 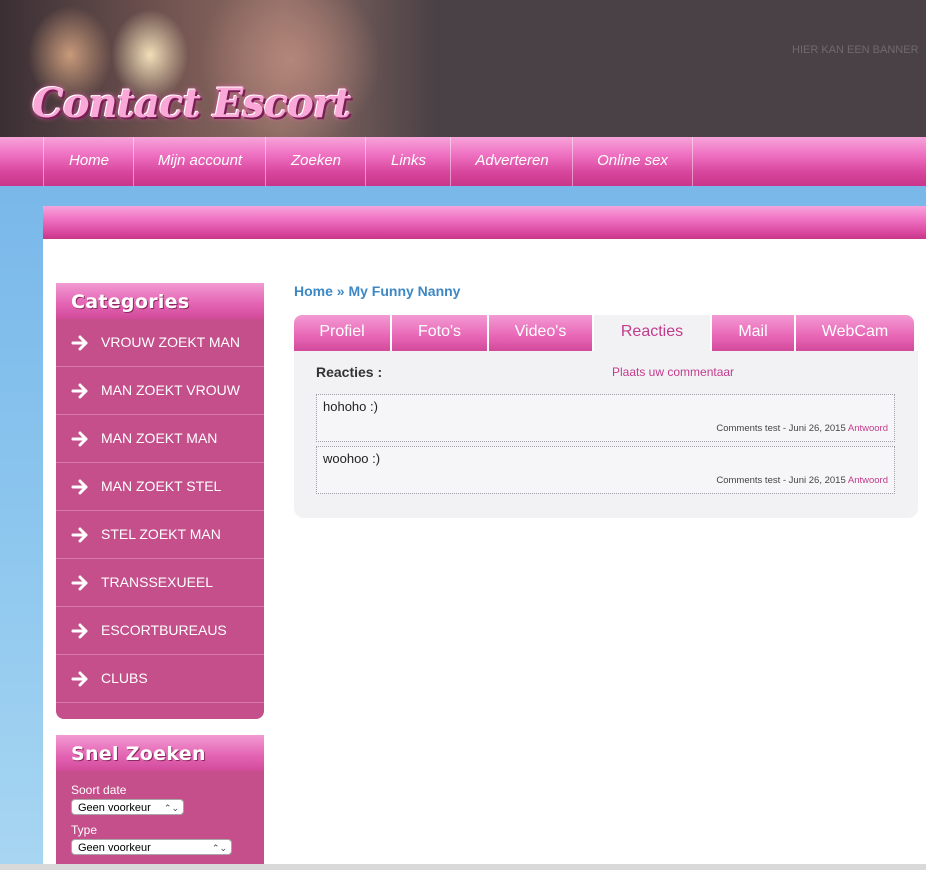 What do you see at coordinates (541, 333) in the screenshot?
I see `tab-videos: Video's` at bounding box center [541, 333].